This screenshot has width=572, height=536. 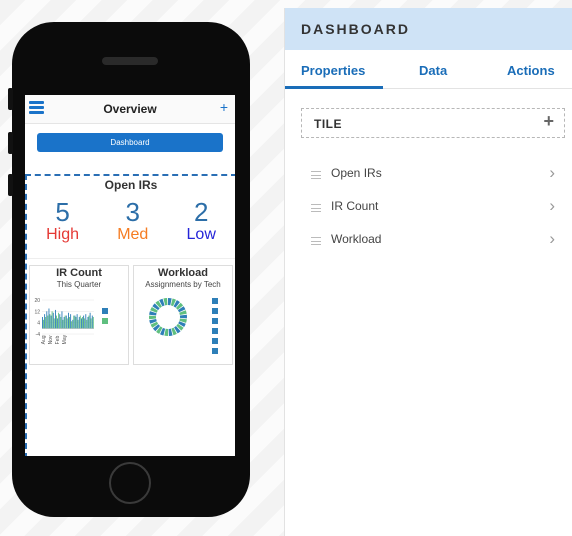 I want to click on count-value: 2, so click(x=201, y=212).